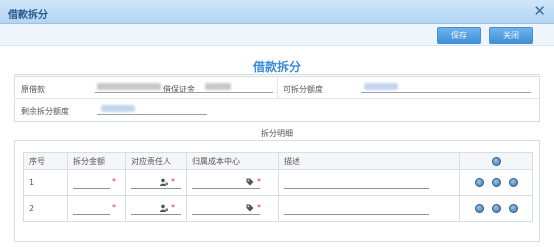 The height and width of the screenshot is (247, 554). I want to click on heading-divider, so click(277, 74).